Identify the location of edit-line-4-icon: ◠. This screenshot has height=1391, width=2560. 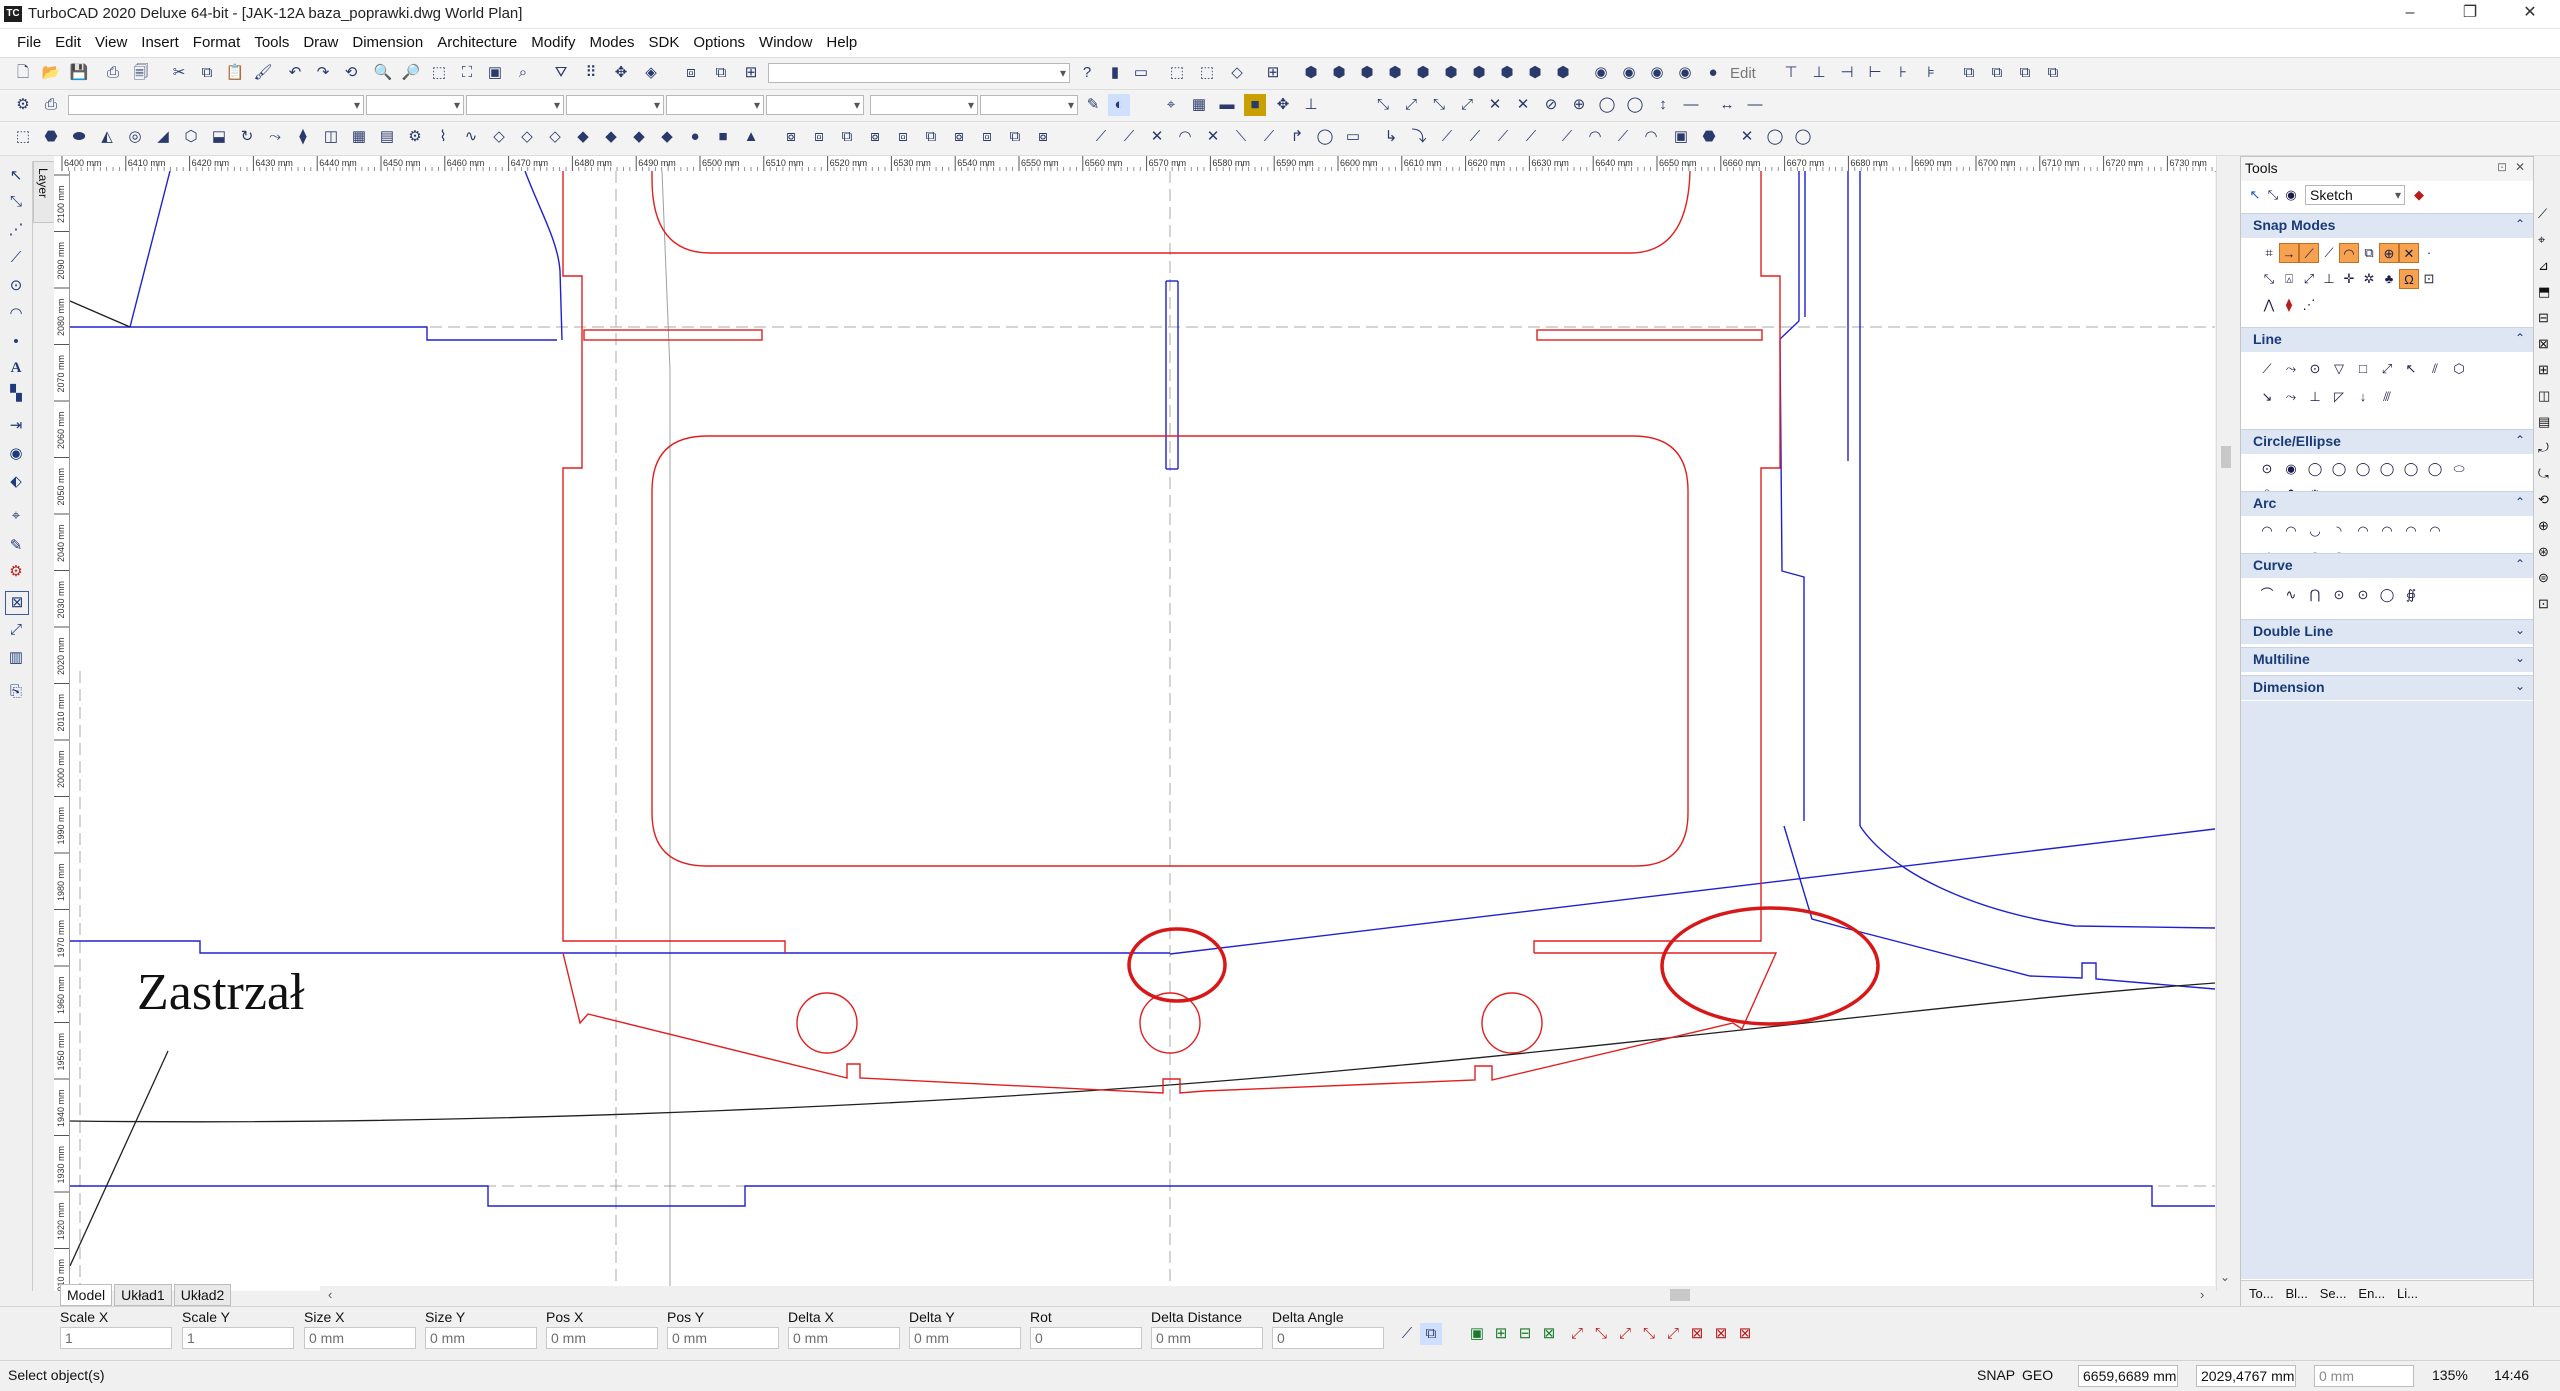
(1185, 137).